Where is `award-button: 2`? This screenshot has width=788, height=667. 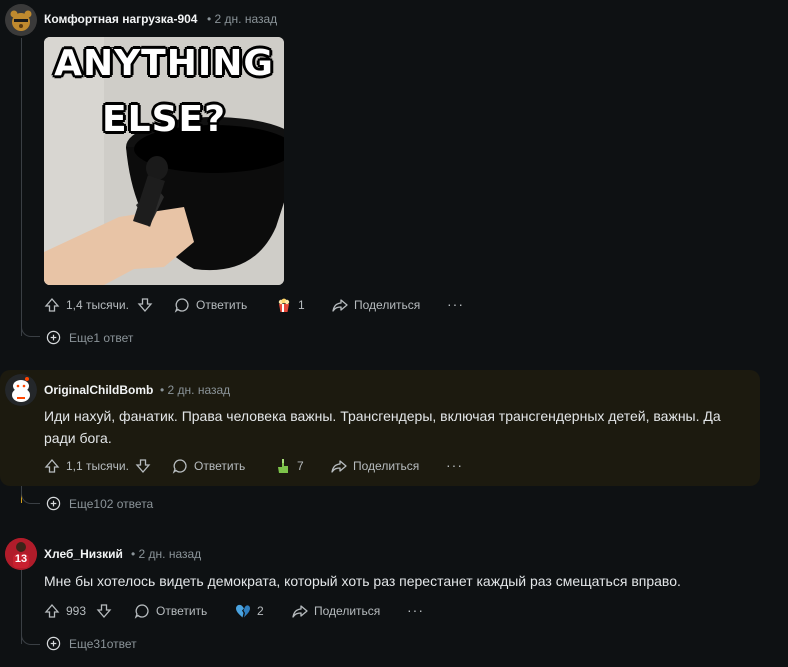
award-button: 2 is located at coordinates (249, 611).